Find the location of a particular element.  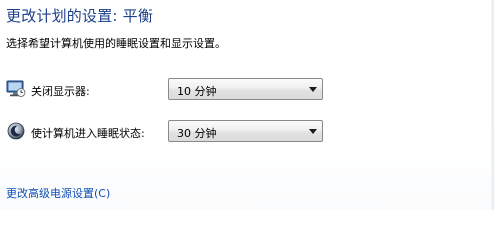

page-title: 更改计划的设置: 平衡 is located at coordinates (80, 16).